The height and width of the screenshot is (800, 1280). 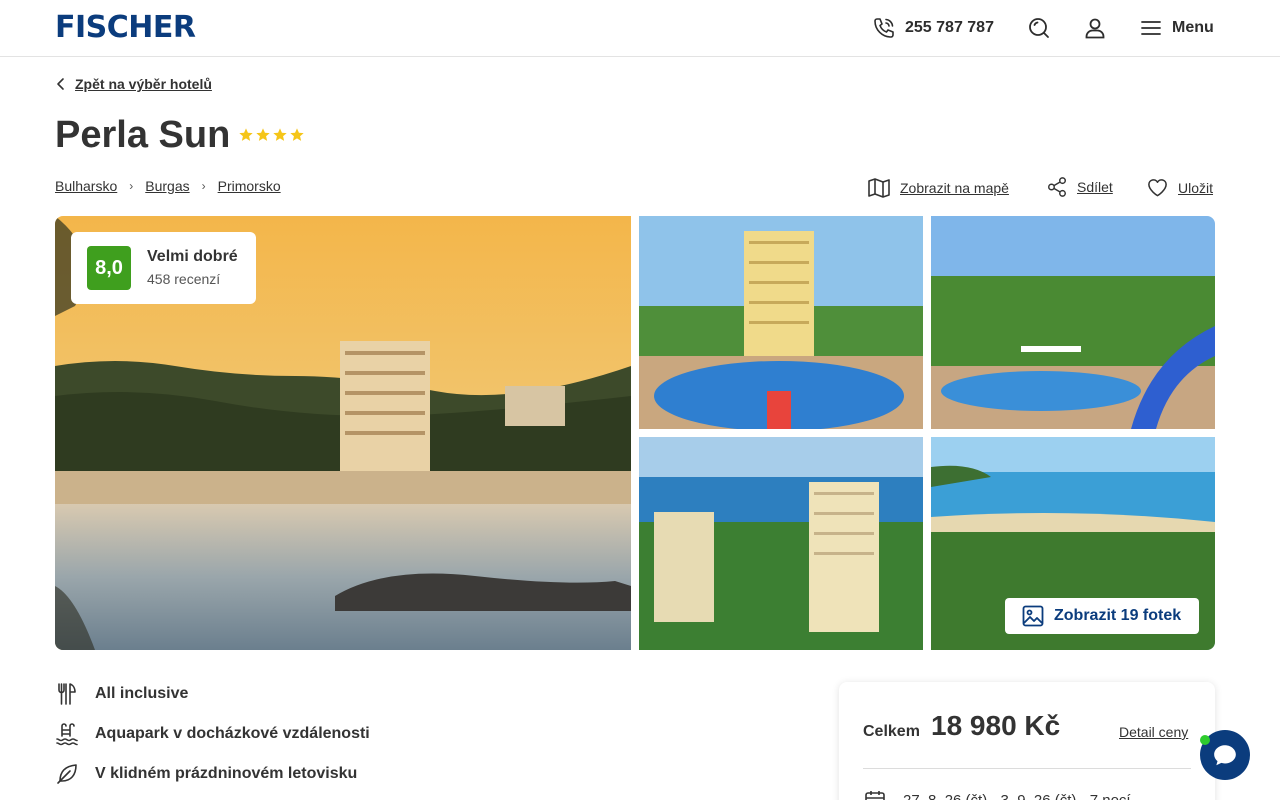 I want to click on star-rating, so click(x=271, y=135).